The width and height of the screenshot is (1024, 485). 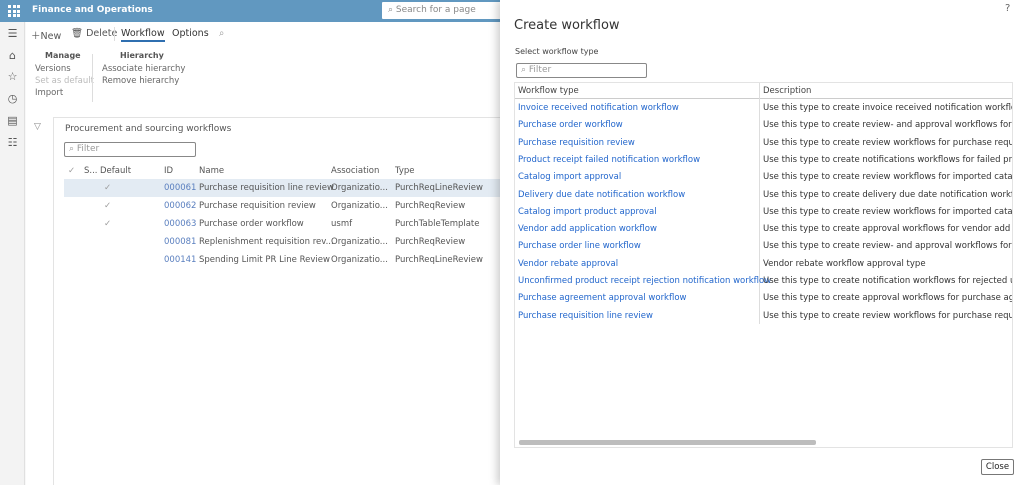 What do you see at coordinates (581, 70) in the screenshot?
I see `workflow-filter-input: ⌕ Filter` at bounding box center [581, 70].